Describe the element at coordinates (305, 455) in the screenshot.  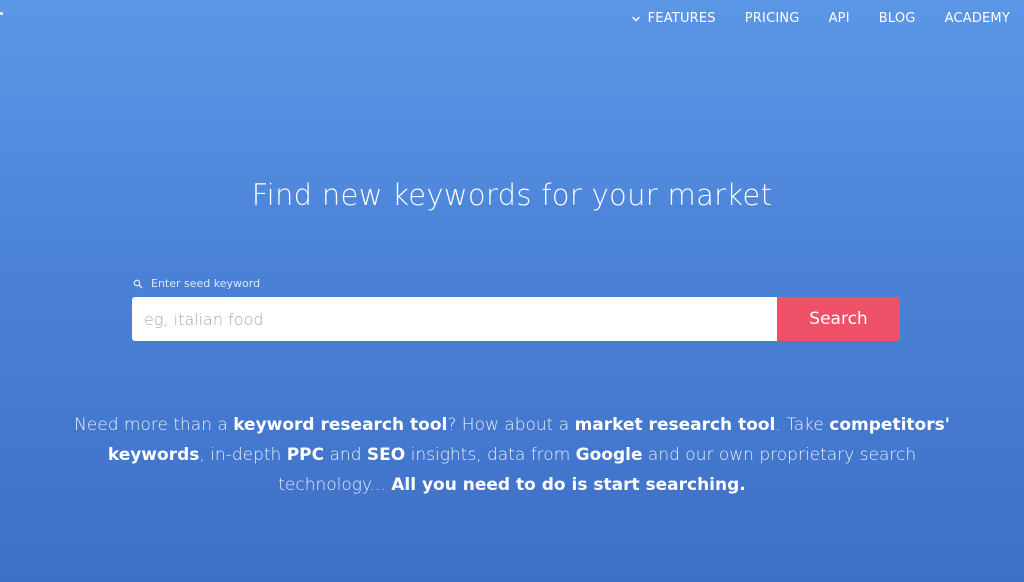
I see `description-highlight: PPC` at that location.